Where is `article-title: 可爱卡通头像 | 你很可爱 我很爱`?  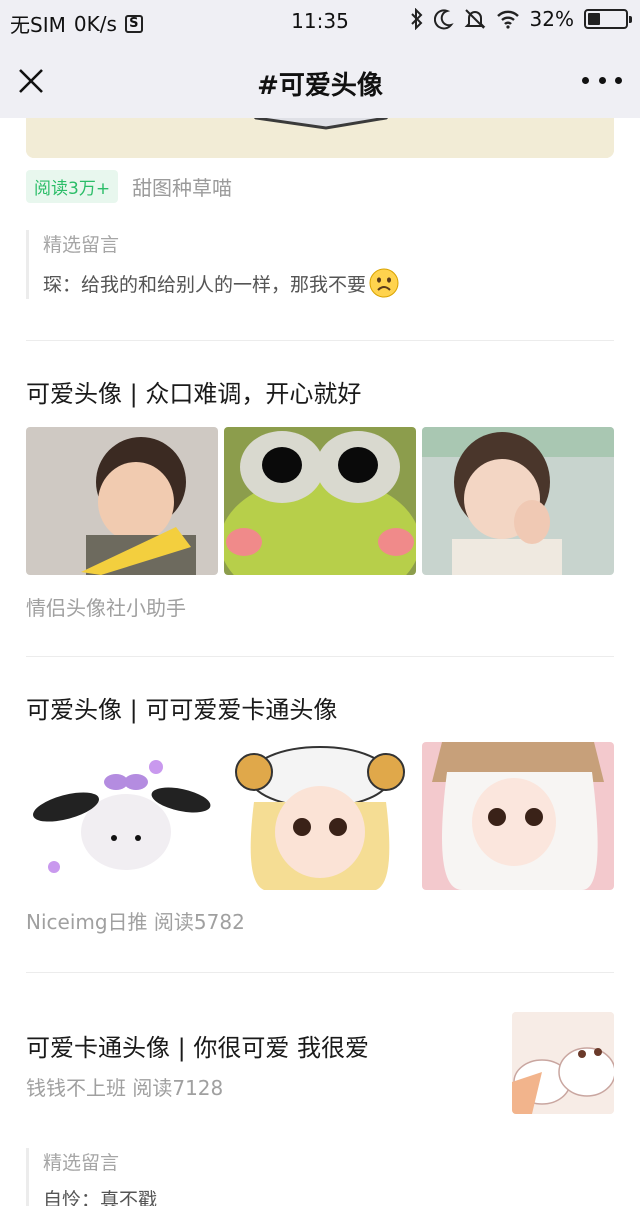
article-title: 可爱卡通头像 | 你很可爱 我很爱 is located at coordinates (197, 1045).